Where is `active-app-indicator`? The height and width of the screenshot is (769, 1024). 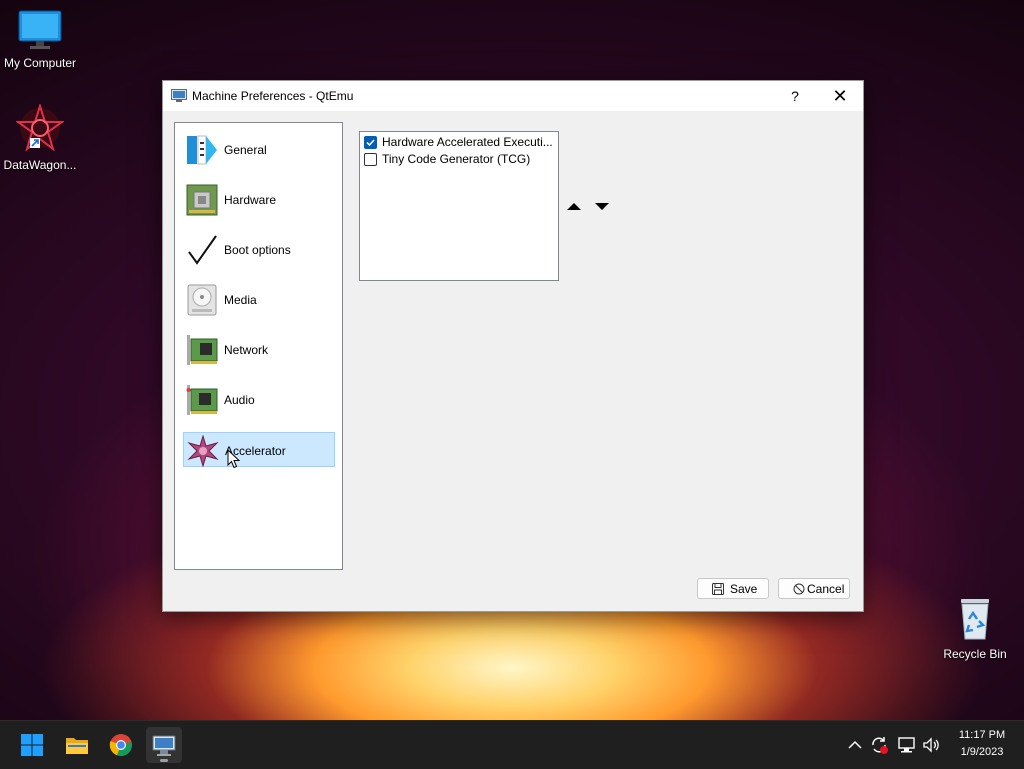 active-app-indicator is located at coordinates (164, 760).